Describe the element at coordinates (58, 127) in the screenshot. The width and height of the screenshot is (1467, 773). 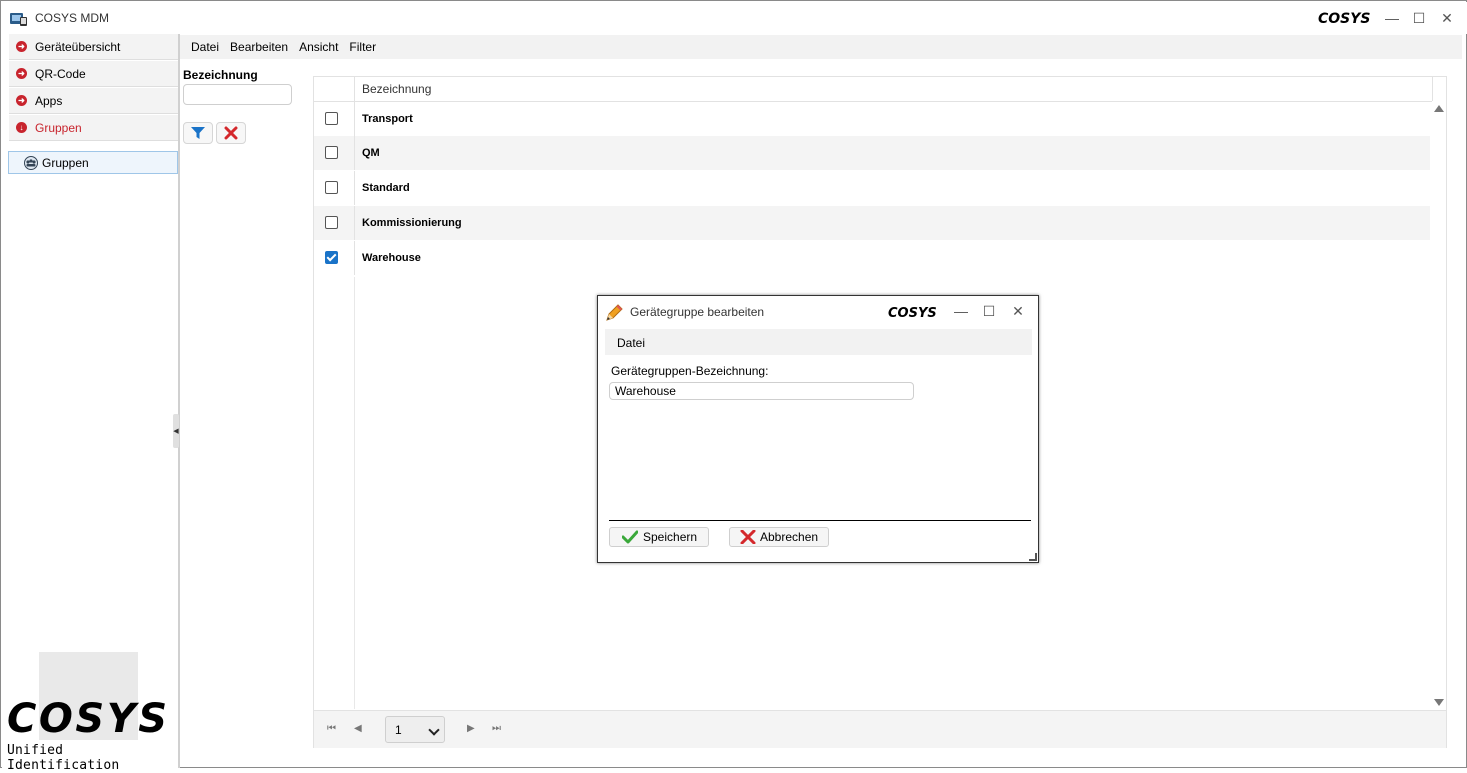
I see `sidebar-item-label: Gruppen` at that location.